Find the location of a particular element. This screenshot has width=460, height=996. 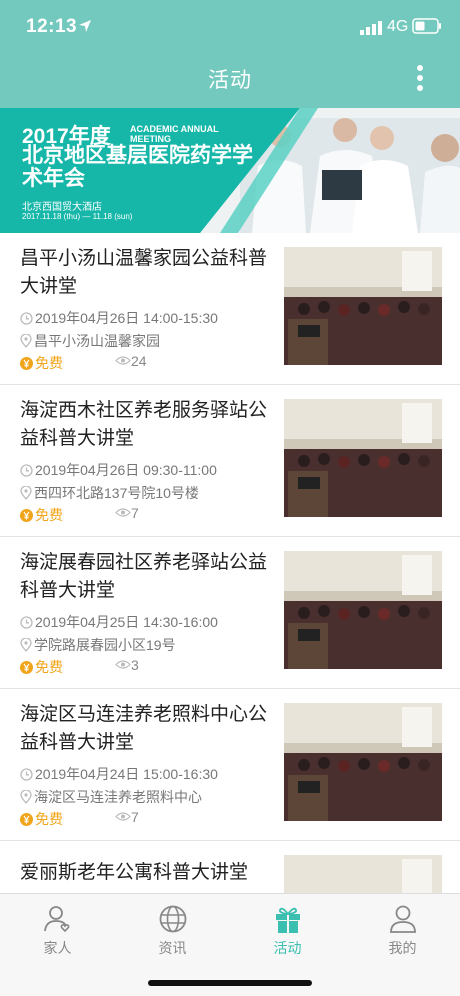

event-address-row: 学院路展春园小区19号 is located at coordinates (98, 645).